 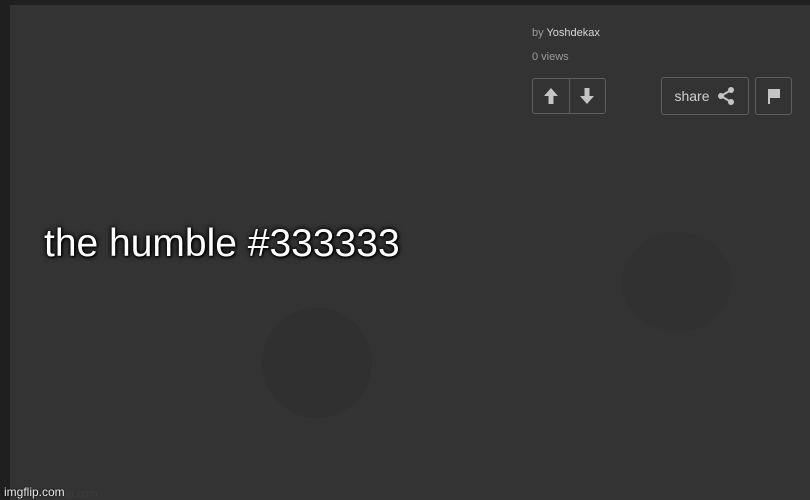 What do you see at coordinates (550, 57) in the screenshot?
I see `view-count: 0 views` at bounding box center [550, 57].